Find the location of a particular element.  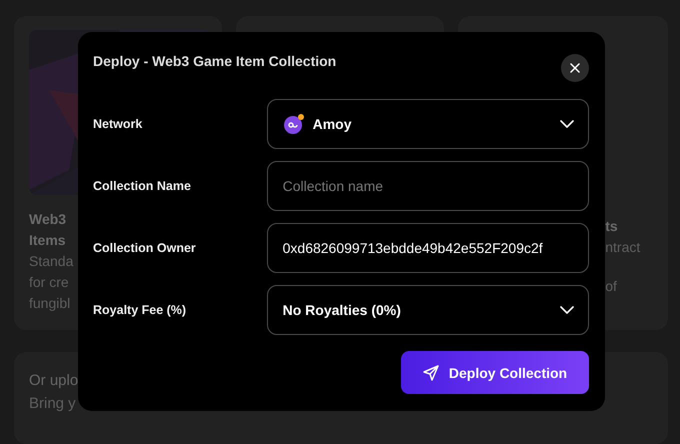

field-label: Network is located at coordinates (118, 124).